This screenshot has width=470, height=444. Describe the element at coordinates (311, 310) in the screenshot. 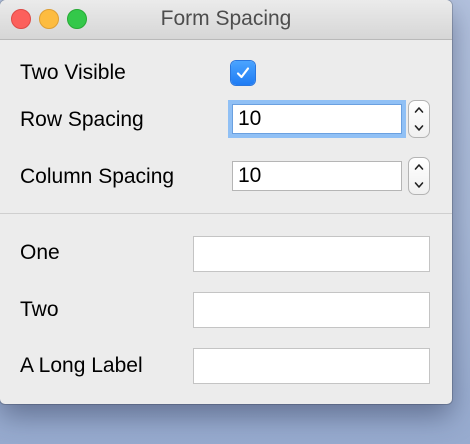

I see `two-field` at that location.